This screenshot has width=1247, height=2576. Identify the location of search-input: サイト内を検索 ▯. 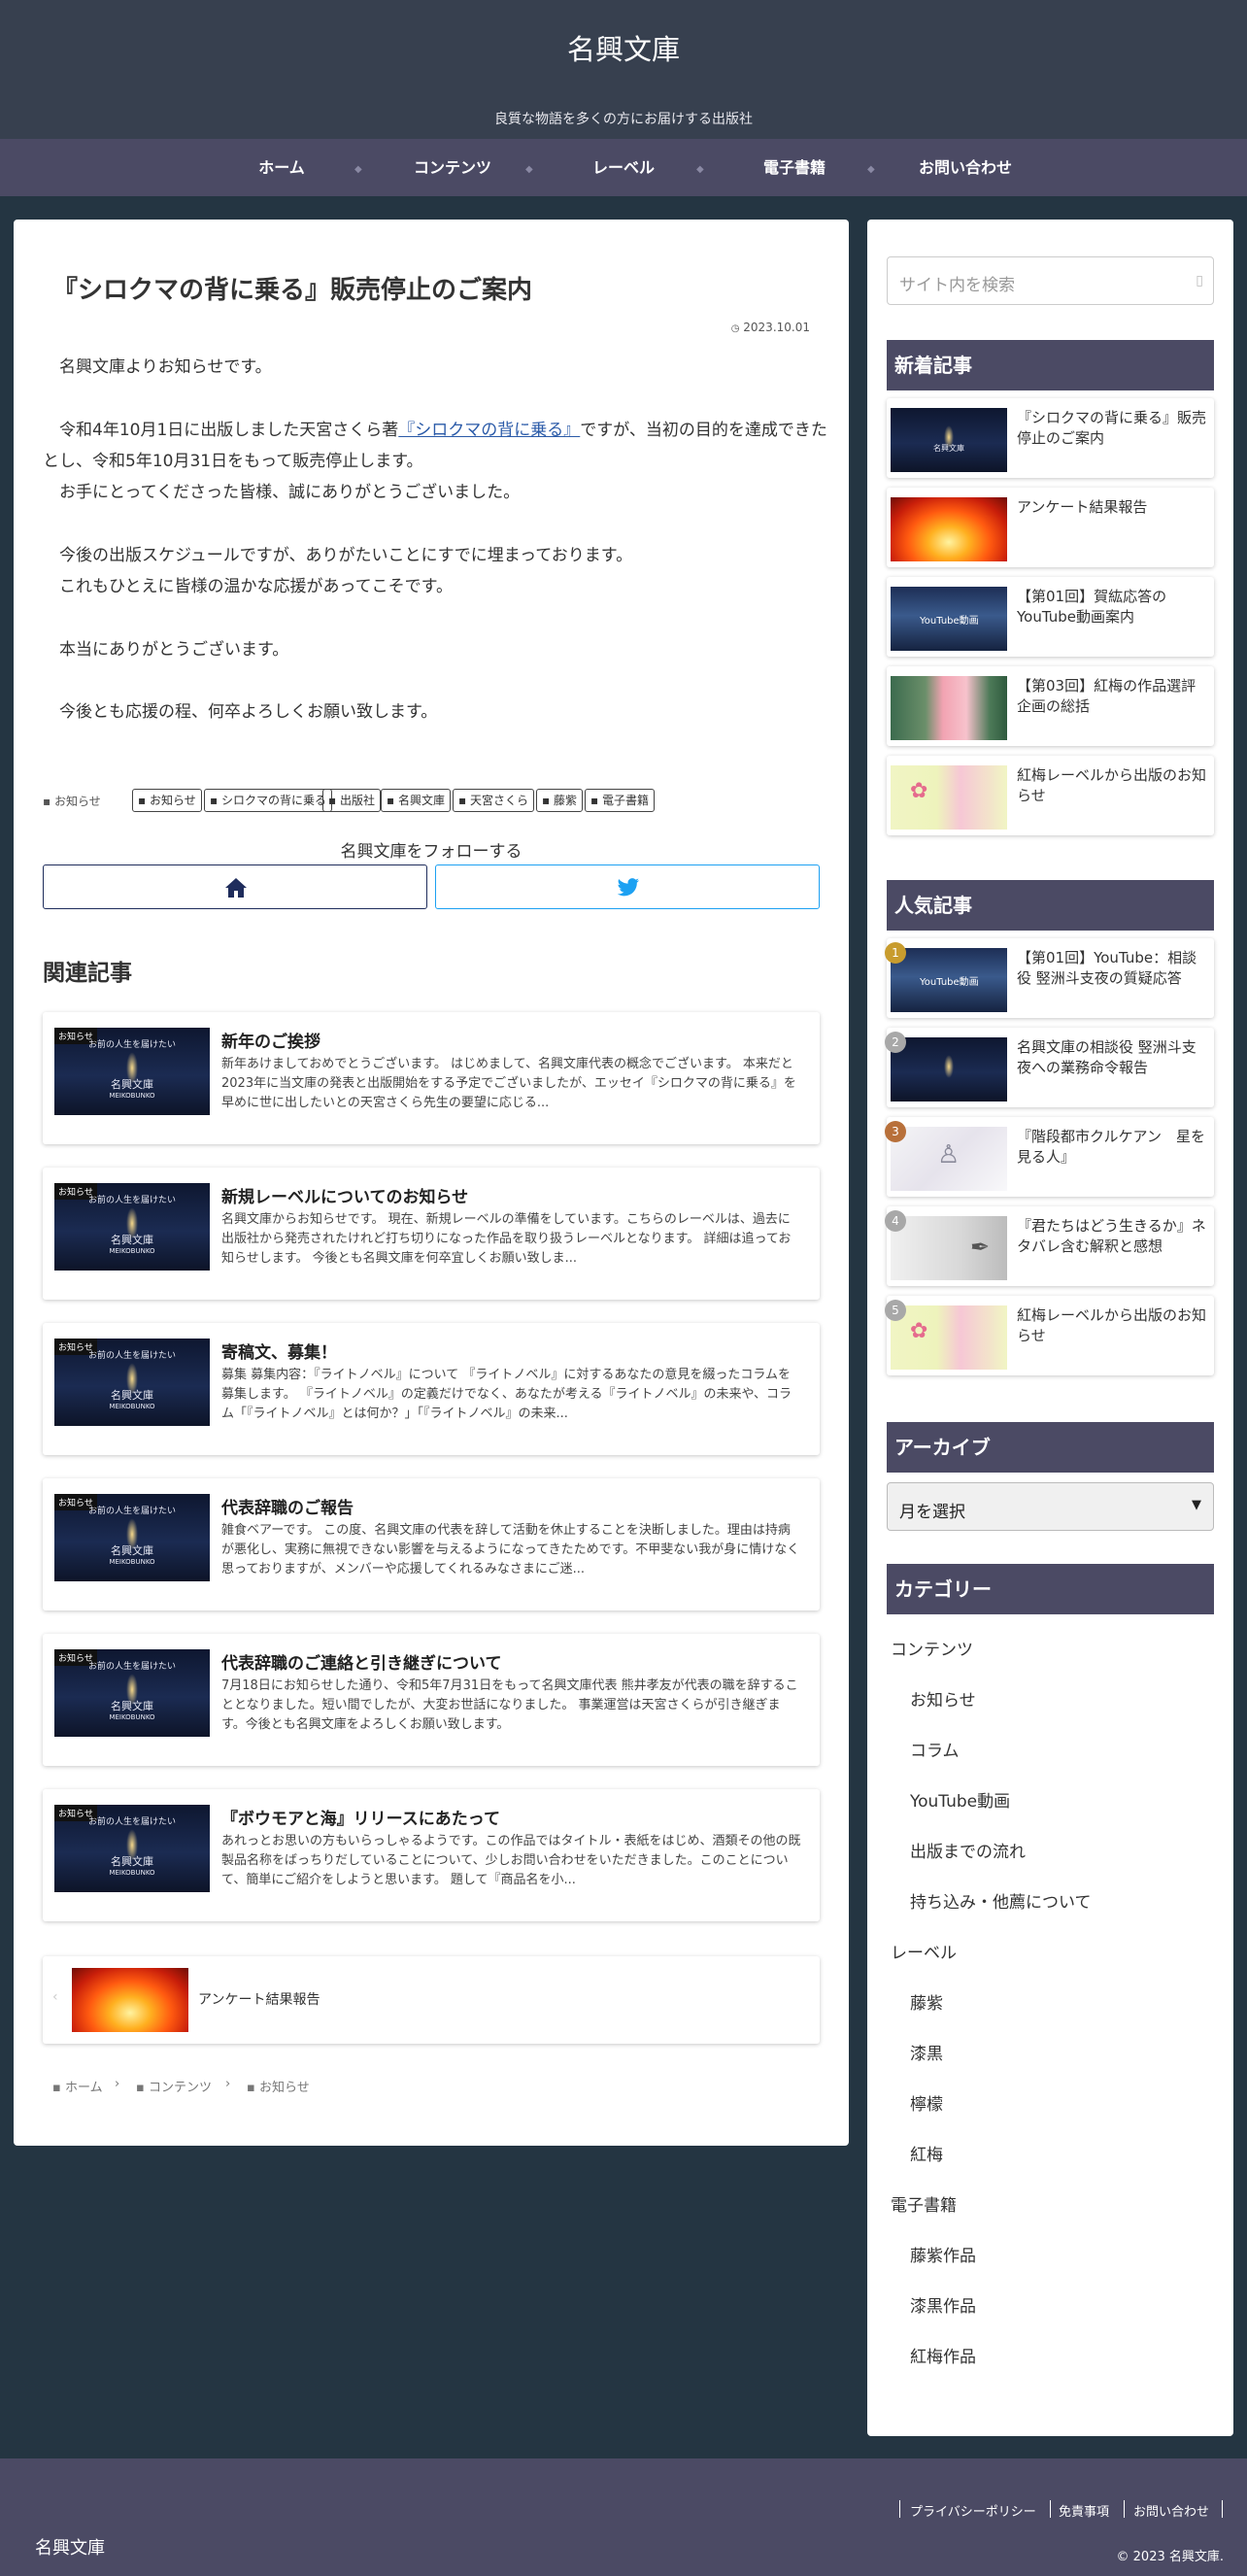
(1050, 280).